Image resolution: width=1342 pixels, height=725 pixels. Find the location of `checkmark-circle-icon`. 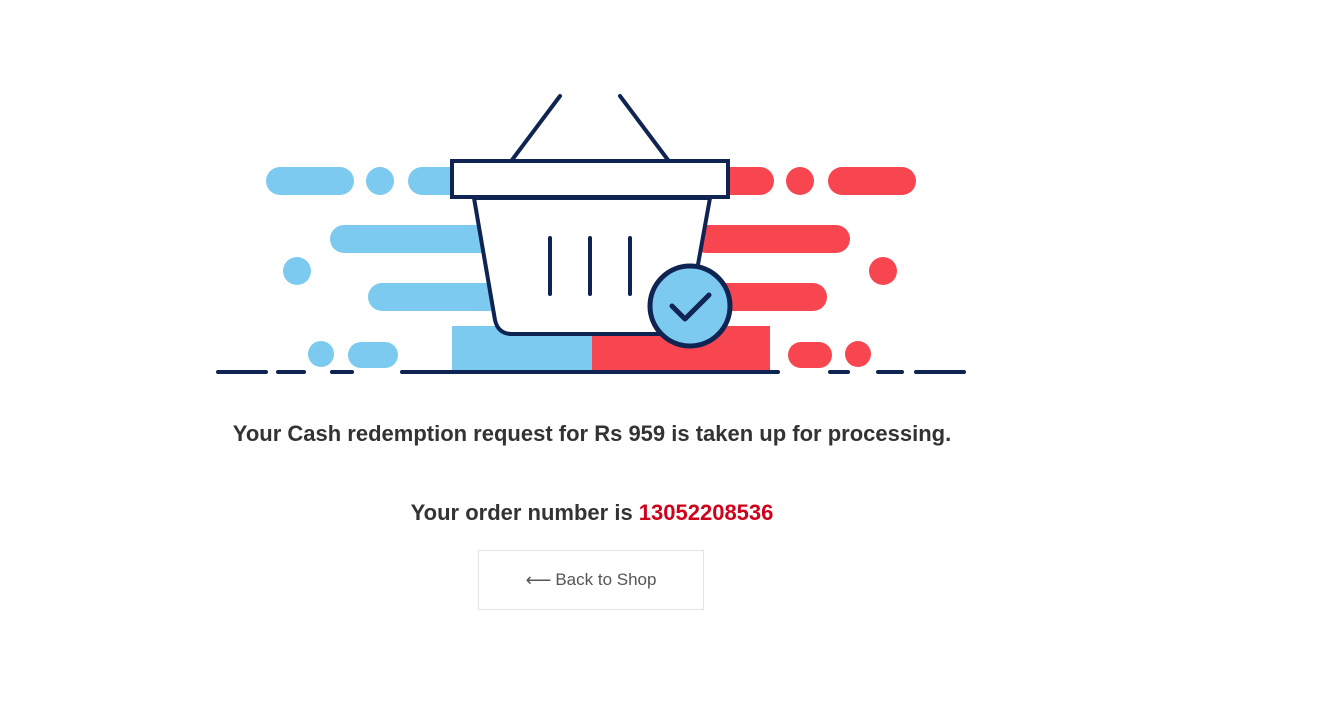

checkmark-circle-icon is located at coordinates (690, 306).